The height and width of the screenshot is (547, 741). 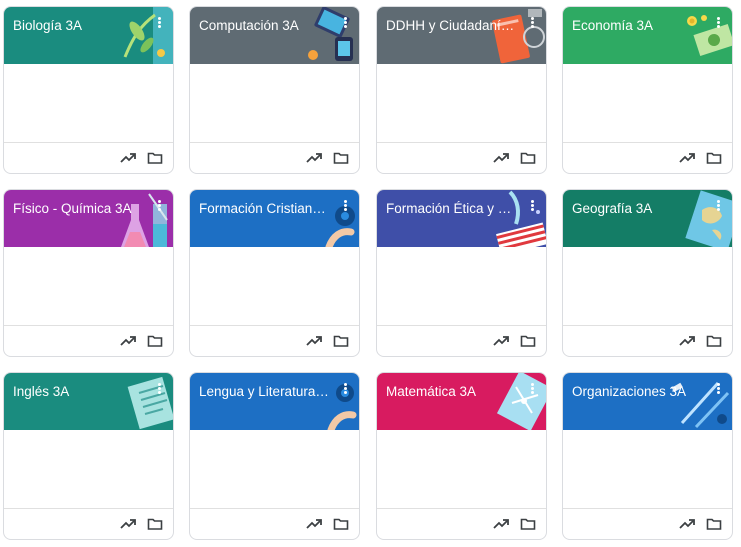 I want to click on course-card: Economía 3A, so click(x=647, y=90).